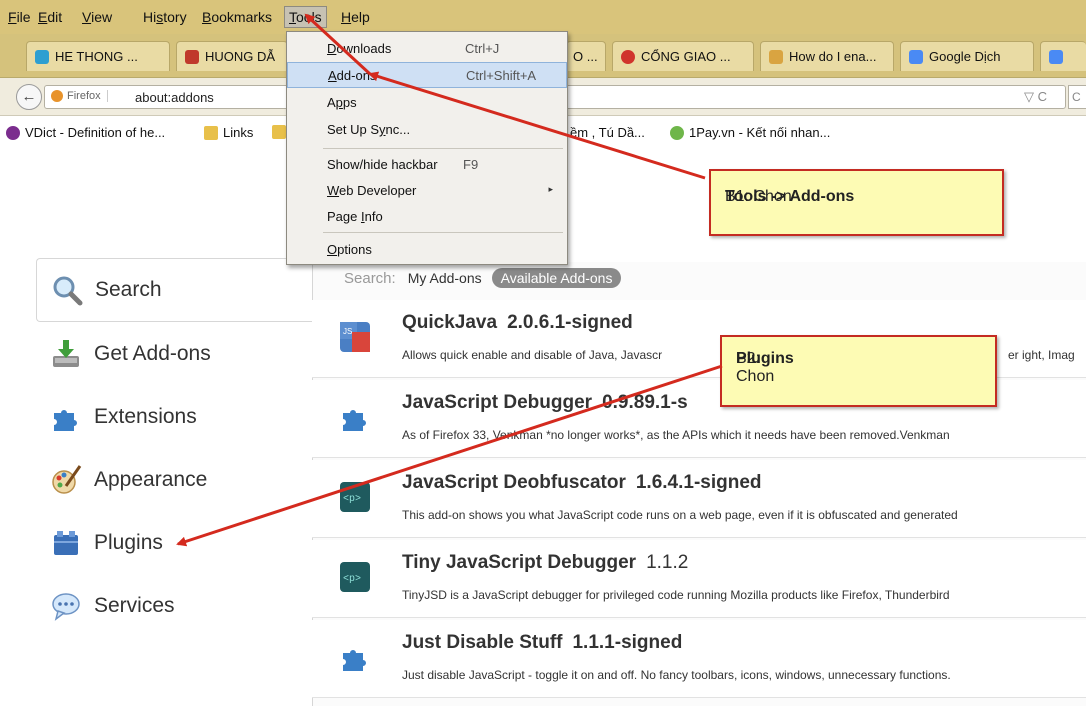  I want to click on scope-my-addons: My Add-ons, so click(445, 278).